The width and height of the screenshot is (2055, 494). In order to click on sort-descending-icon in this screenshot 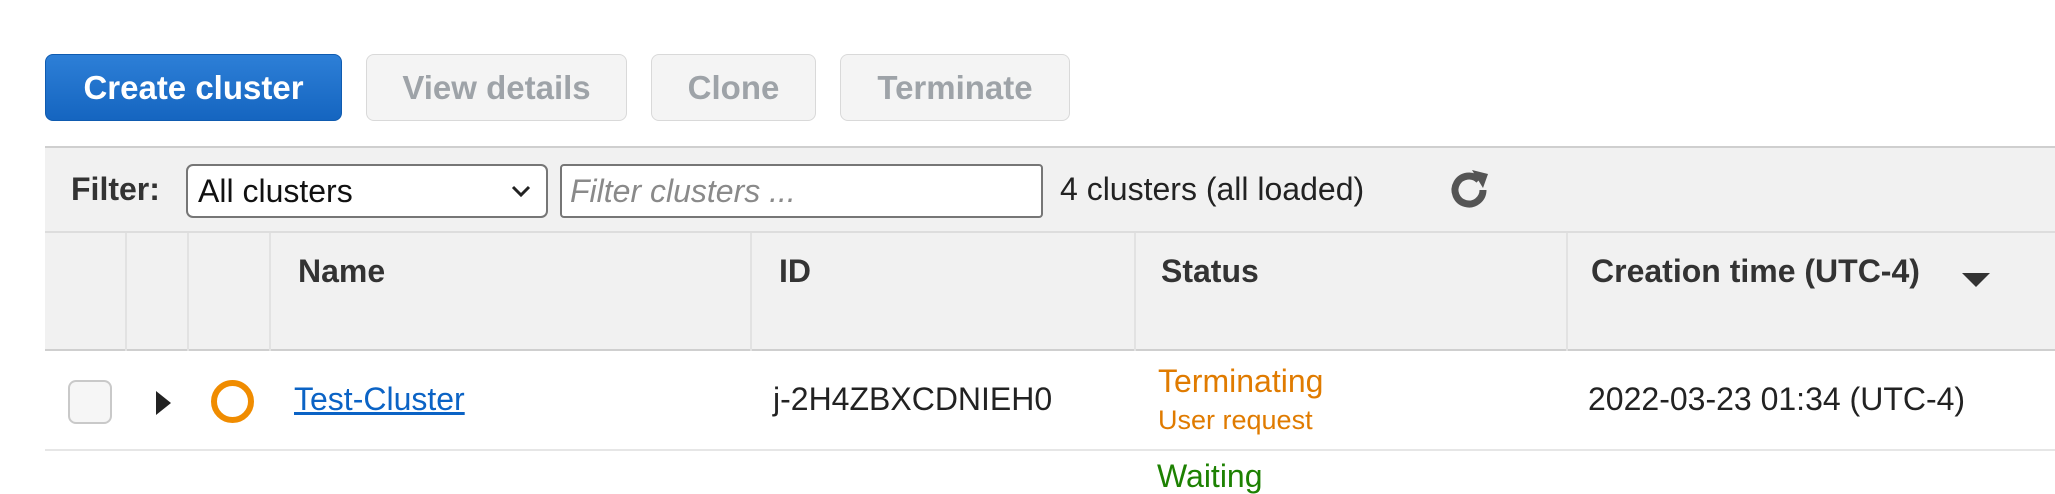, I will do `click(1976, 280)`.